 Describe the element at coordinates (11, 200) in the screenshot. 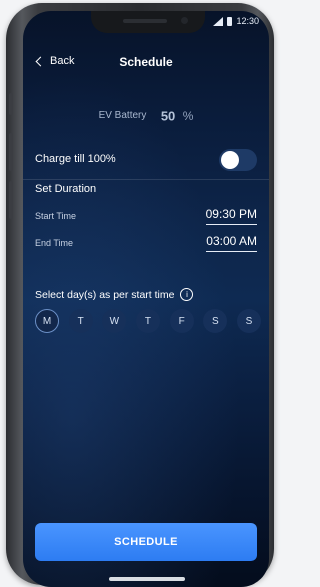

I see `volume-down-button` at that location.